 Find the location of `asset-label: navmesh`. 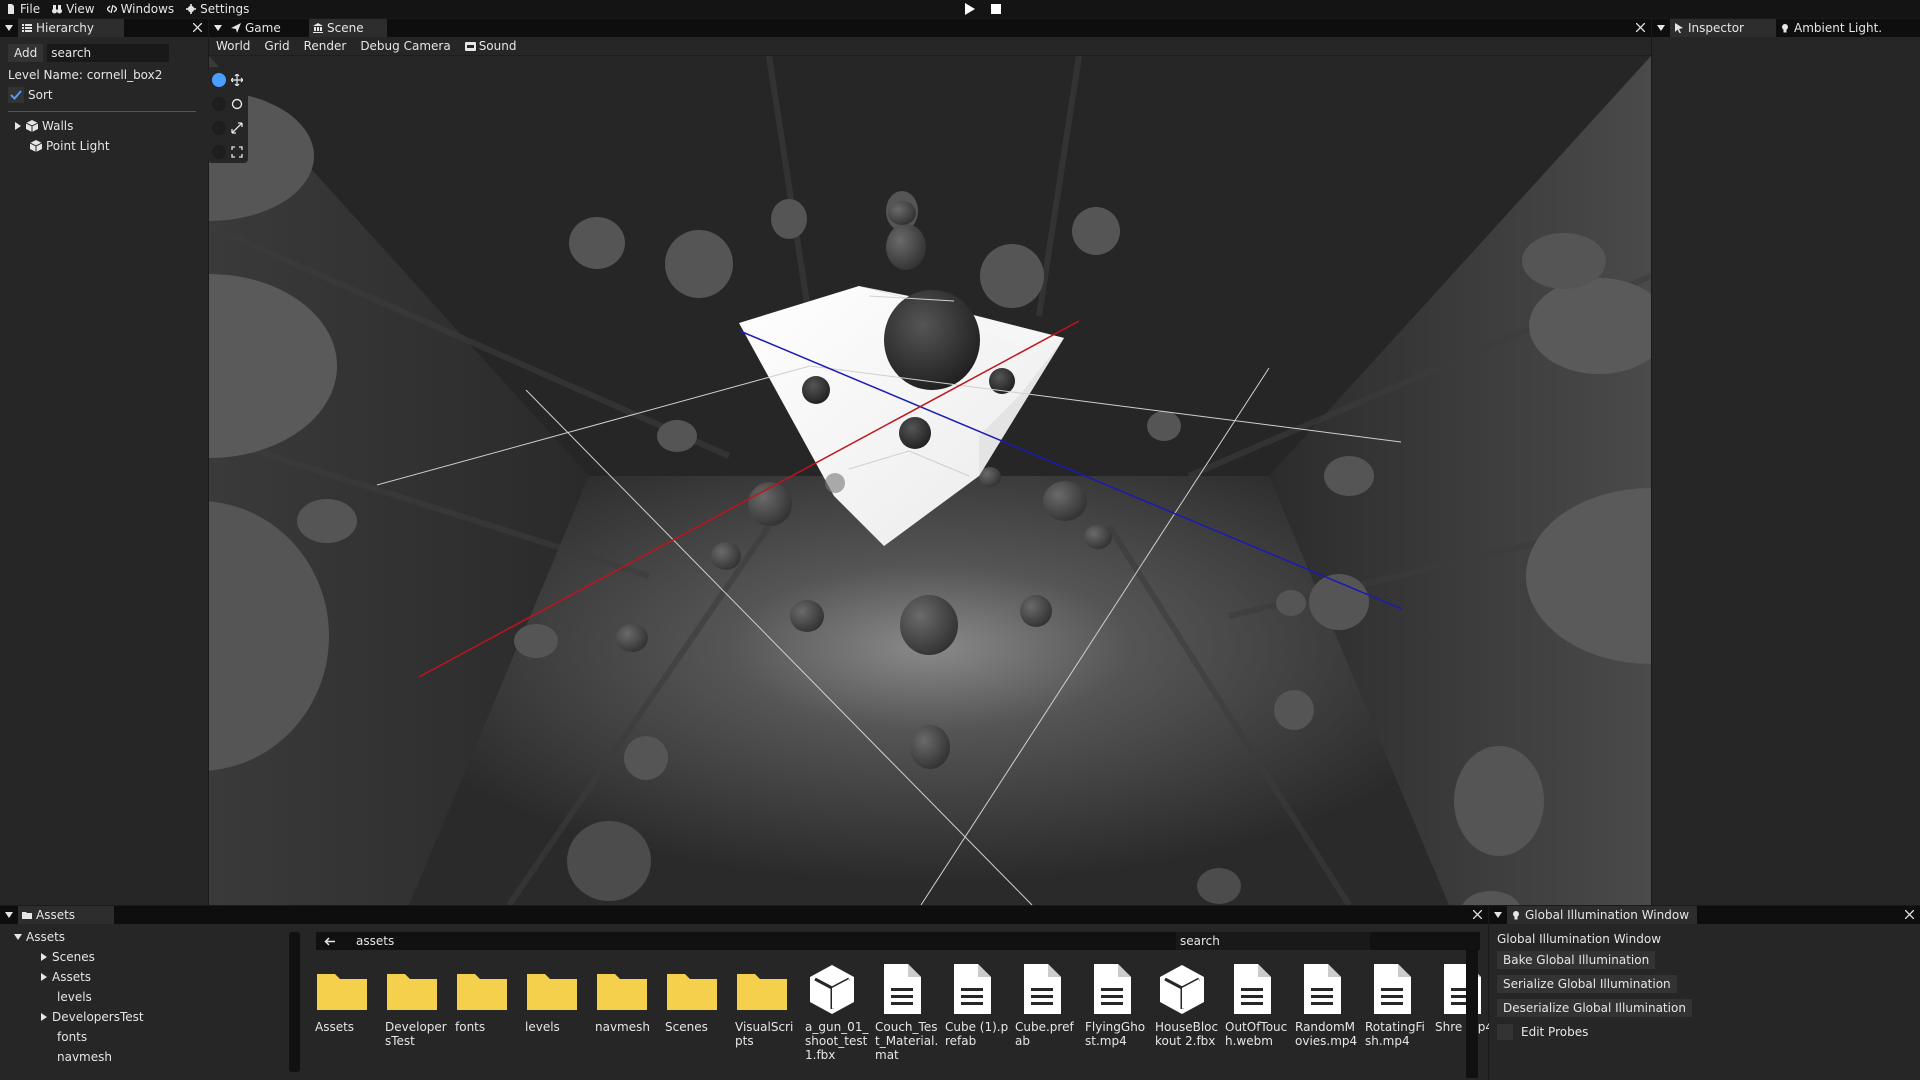

asset-label: navmesh is located at coordinates (622, 1027).